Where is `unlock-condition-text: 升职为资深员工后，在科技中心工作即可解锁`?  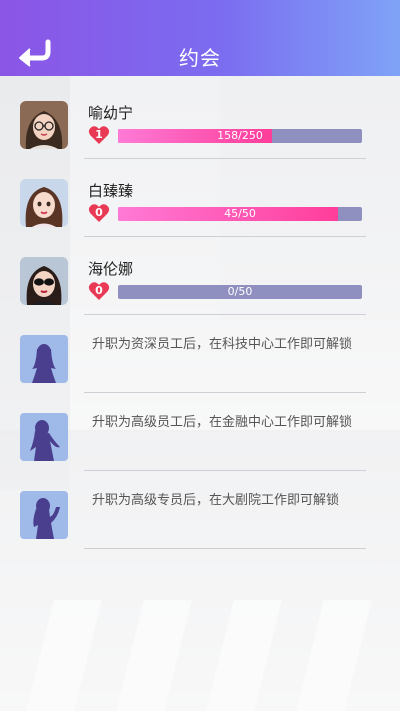 unlock-condition-text: 升职为资深员工后，在科技中心工作即可解锁 is located at coordinates (222, 344).